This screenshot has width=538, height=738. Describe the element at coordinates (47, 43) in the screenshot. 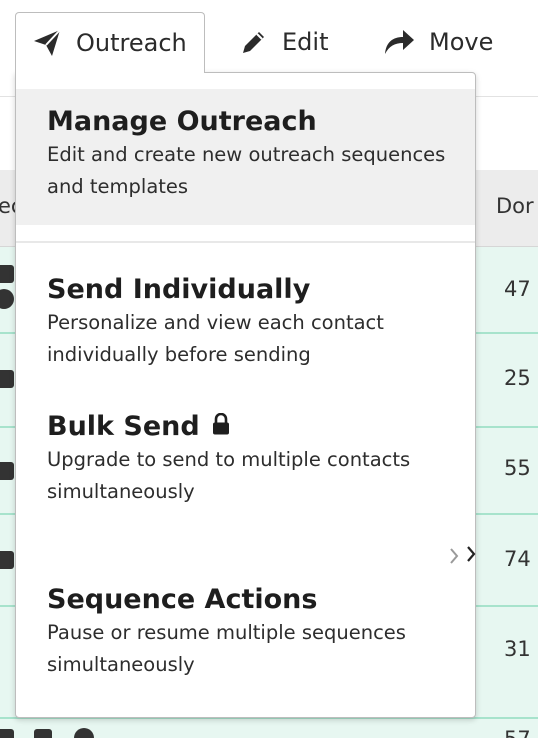

I see `paper-plane-icon` at that location.